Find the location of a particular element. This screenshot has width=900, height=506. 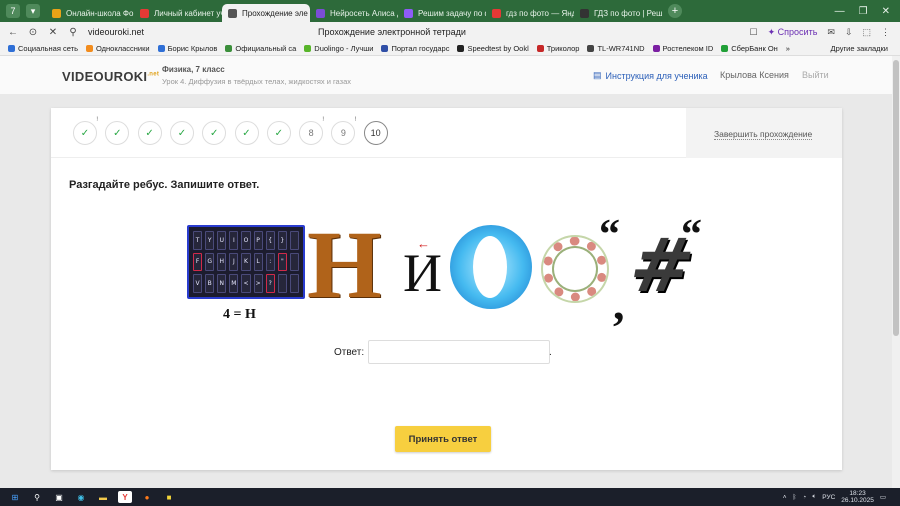

bookmark-item: Официальный са is located at coordinates (260, 48).